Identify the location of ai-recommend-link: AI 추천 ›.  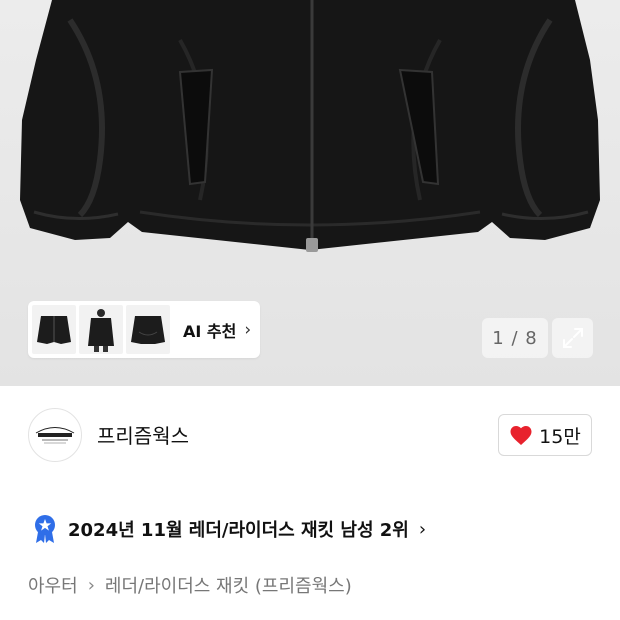
(217, 330).